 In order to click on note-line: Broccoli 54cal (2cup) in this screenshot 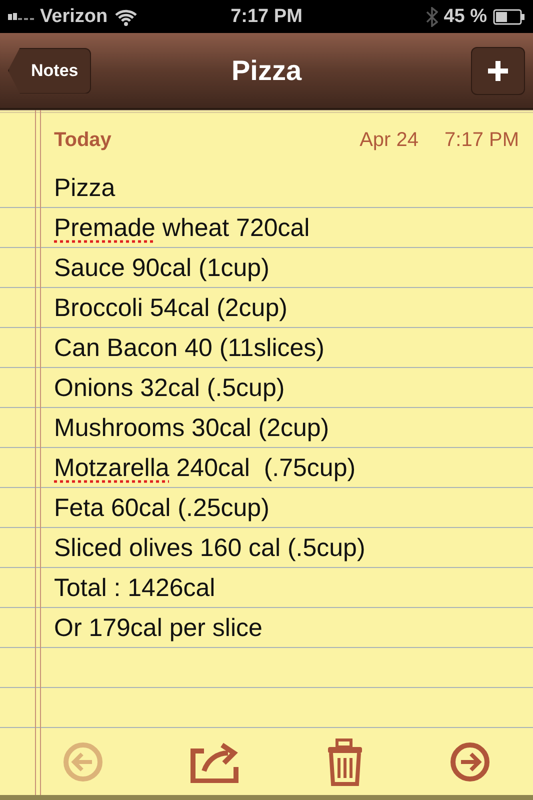, I will do `click(171, 308)`.